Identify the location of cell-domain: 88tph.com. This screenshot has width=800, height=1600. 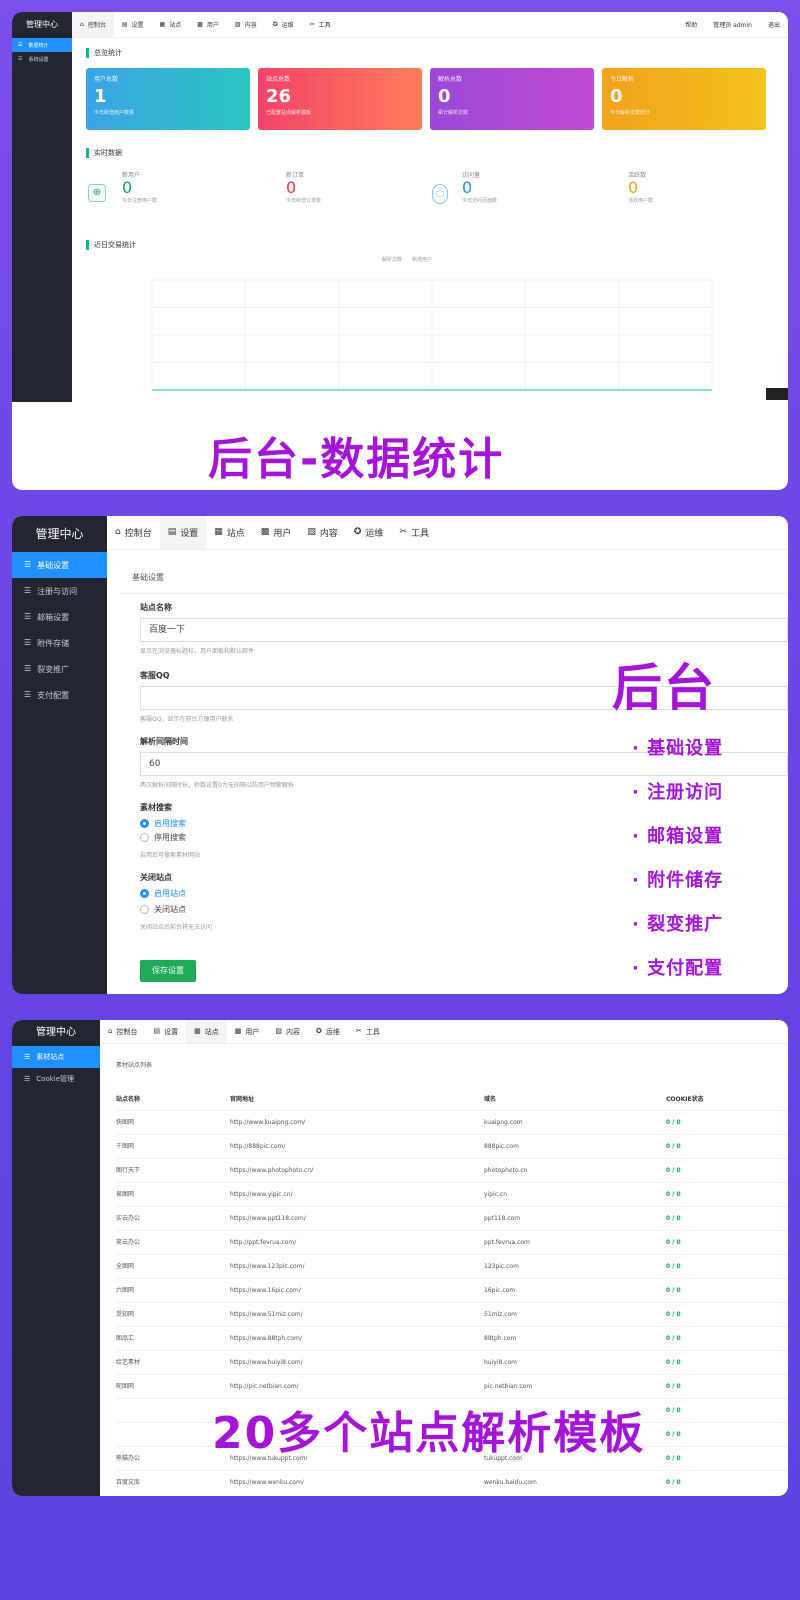
(500, 1338).